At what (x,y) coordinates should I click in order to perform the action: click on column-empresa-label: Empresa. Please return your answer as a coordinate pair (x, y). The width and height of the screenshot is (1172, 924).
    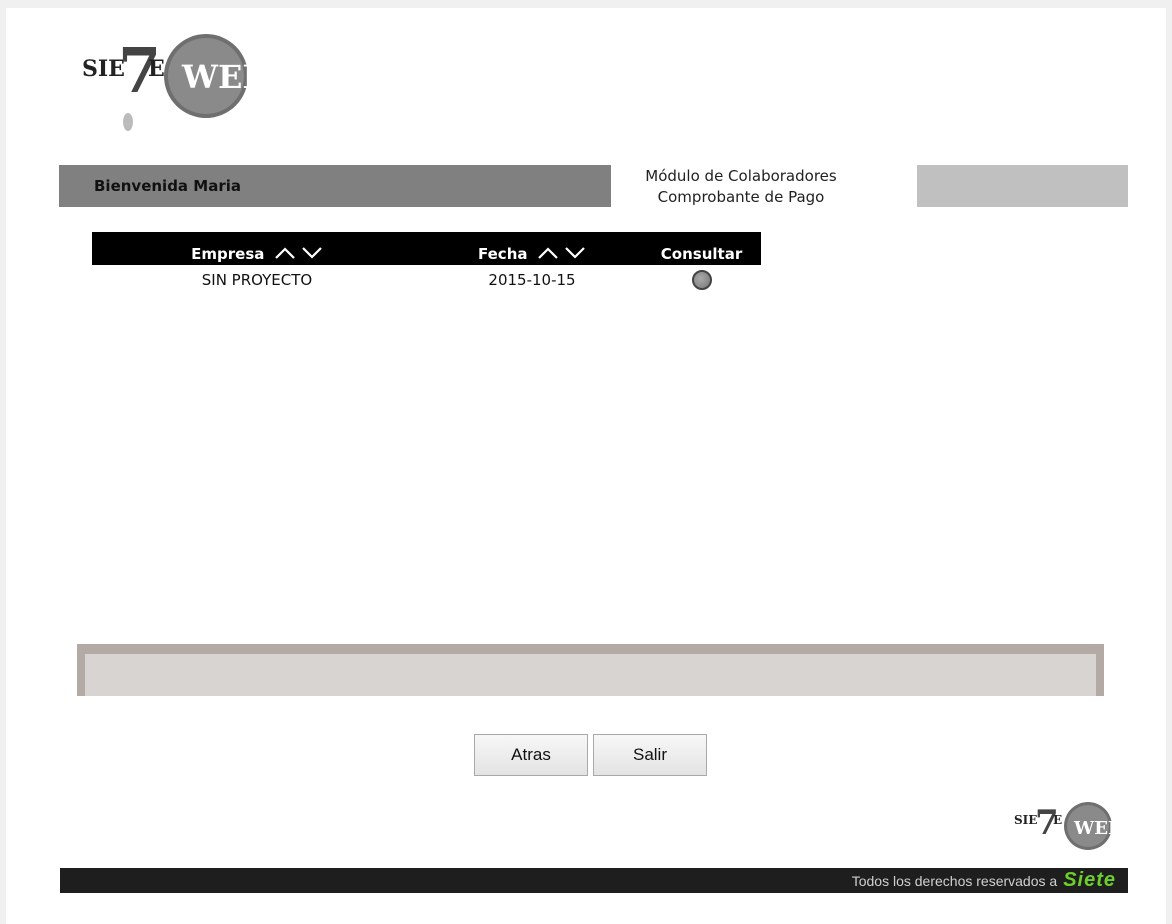
    Looking at the image, I should click on (228, 254).